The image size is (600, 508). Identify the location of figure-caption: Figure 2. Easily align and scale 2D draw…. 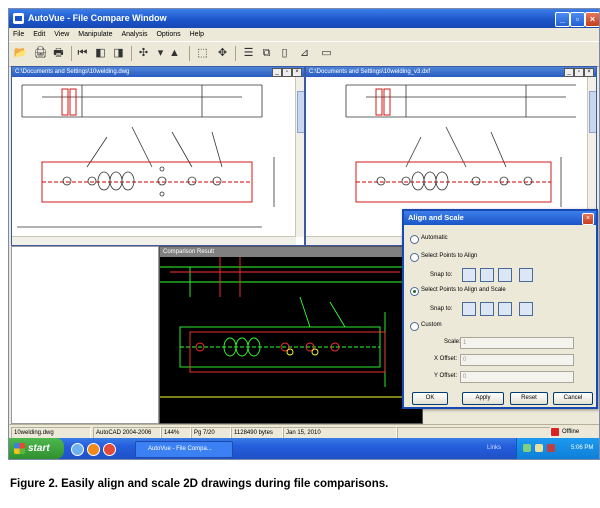
(199, 484).